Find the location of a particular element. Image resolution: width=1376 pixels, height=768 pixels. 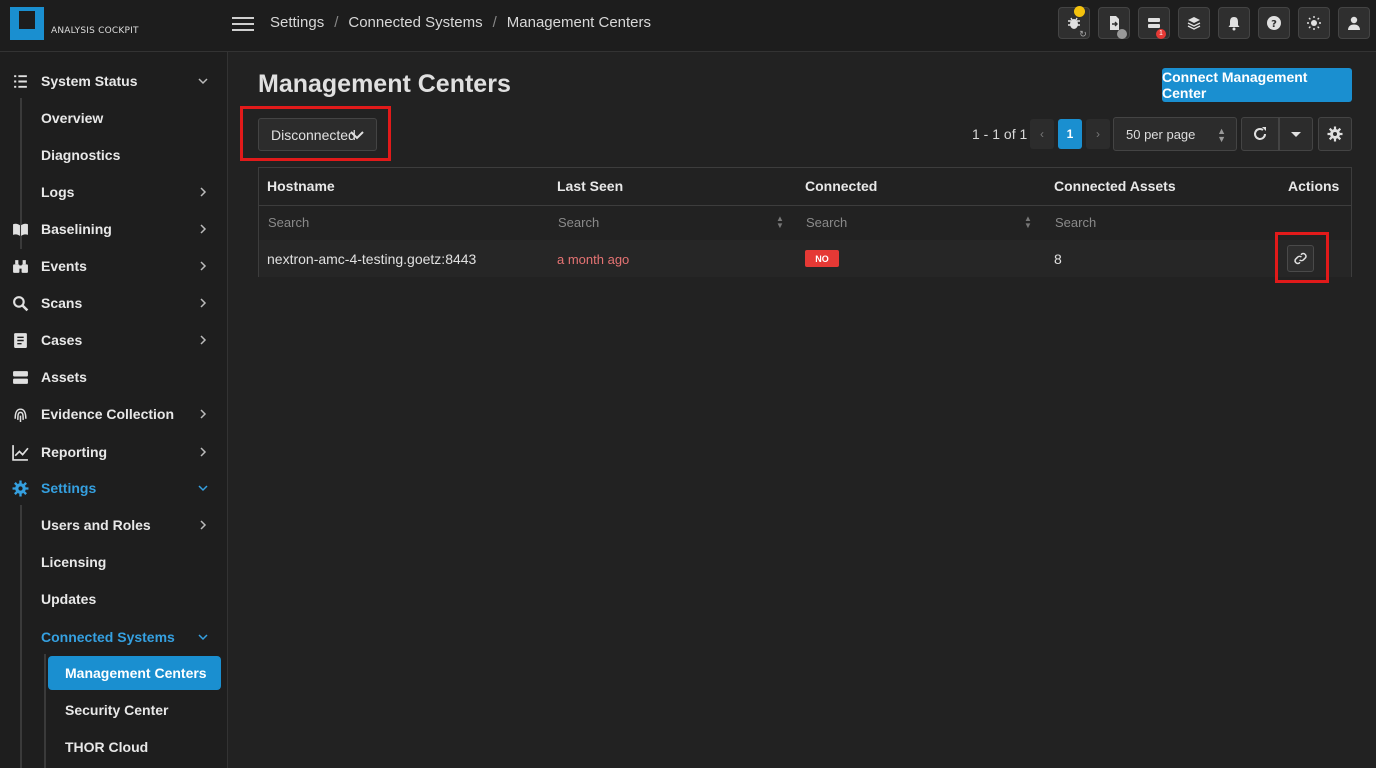

sidebar-item-label: Updates is located at coordinates (69, 599).